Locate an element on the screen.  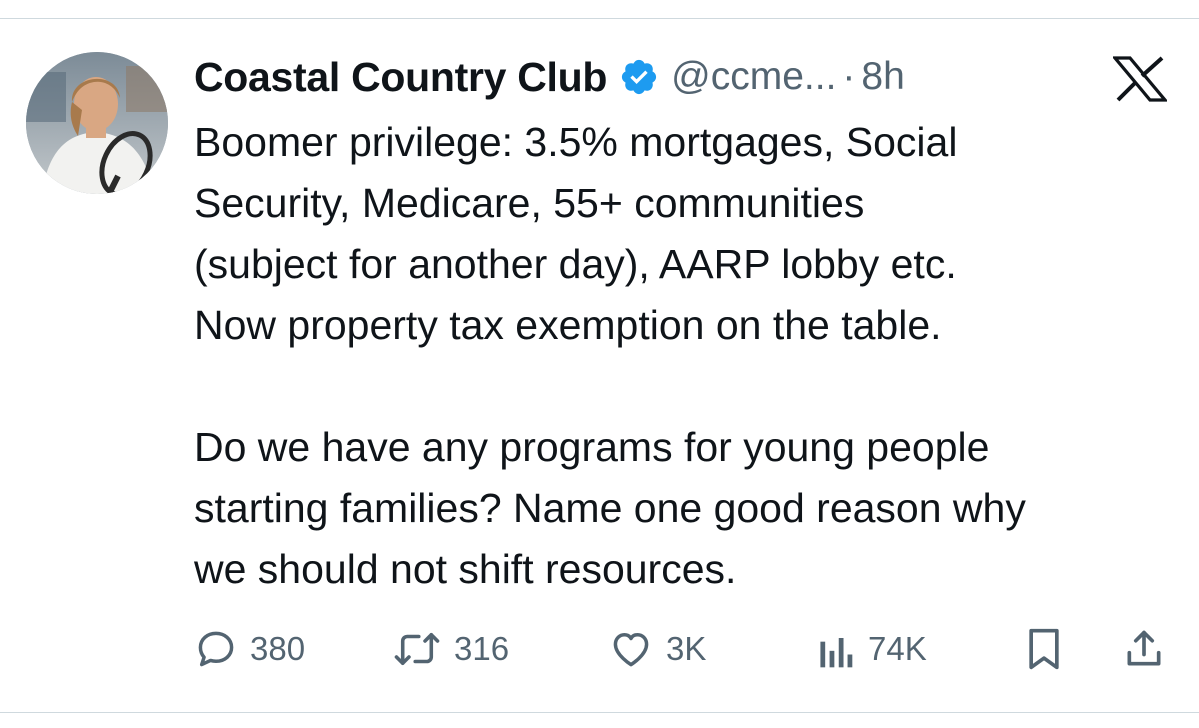
retweet-button: 316 is located at coordinates (450, 649).